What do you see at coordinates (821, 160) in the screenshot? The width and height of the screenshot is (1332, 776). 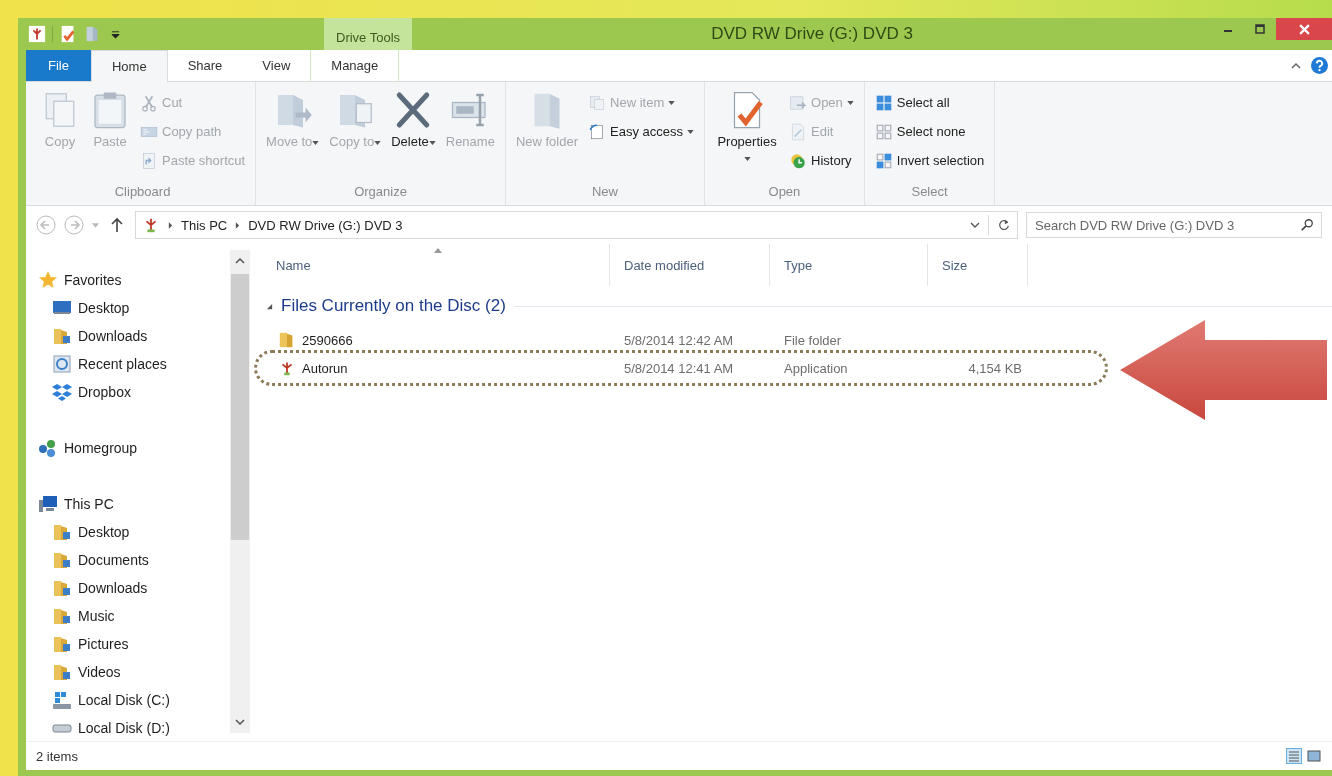 I see `ribbon-button: History` at bounding box center [821, 160].